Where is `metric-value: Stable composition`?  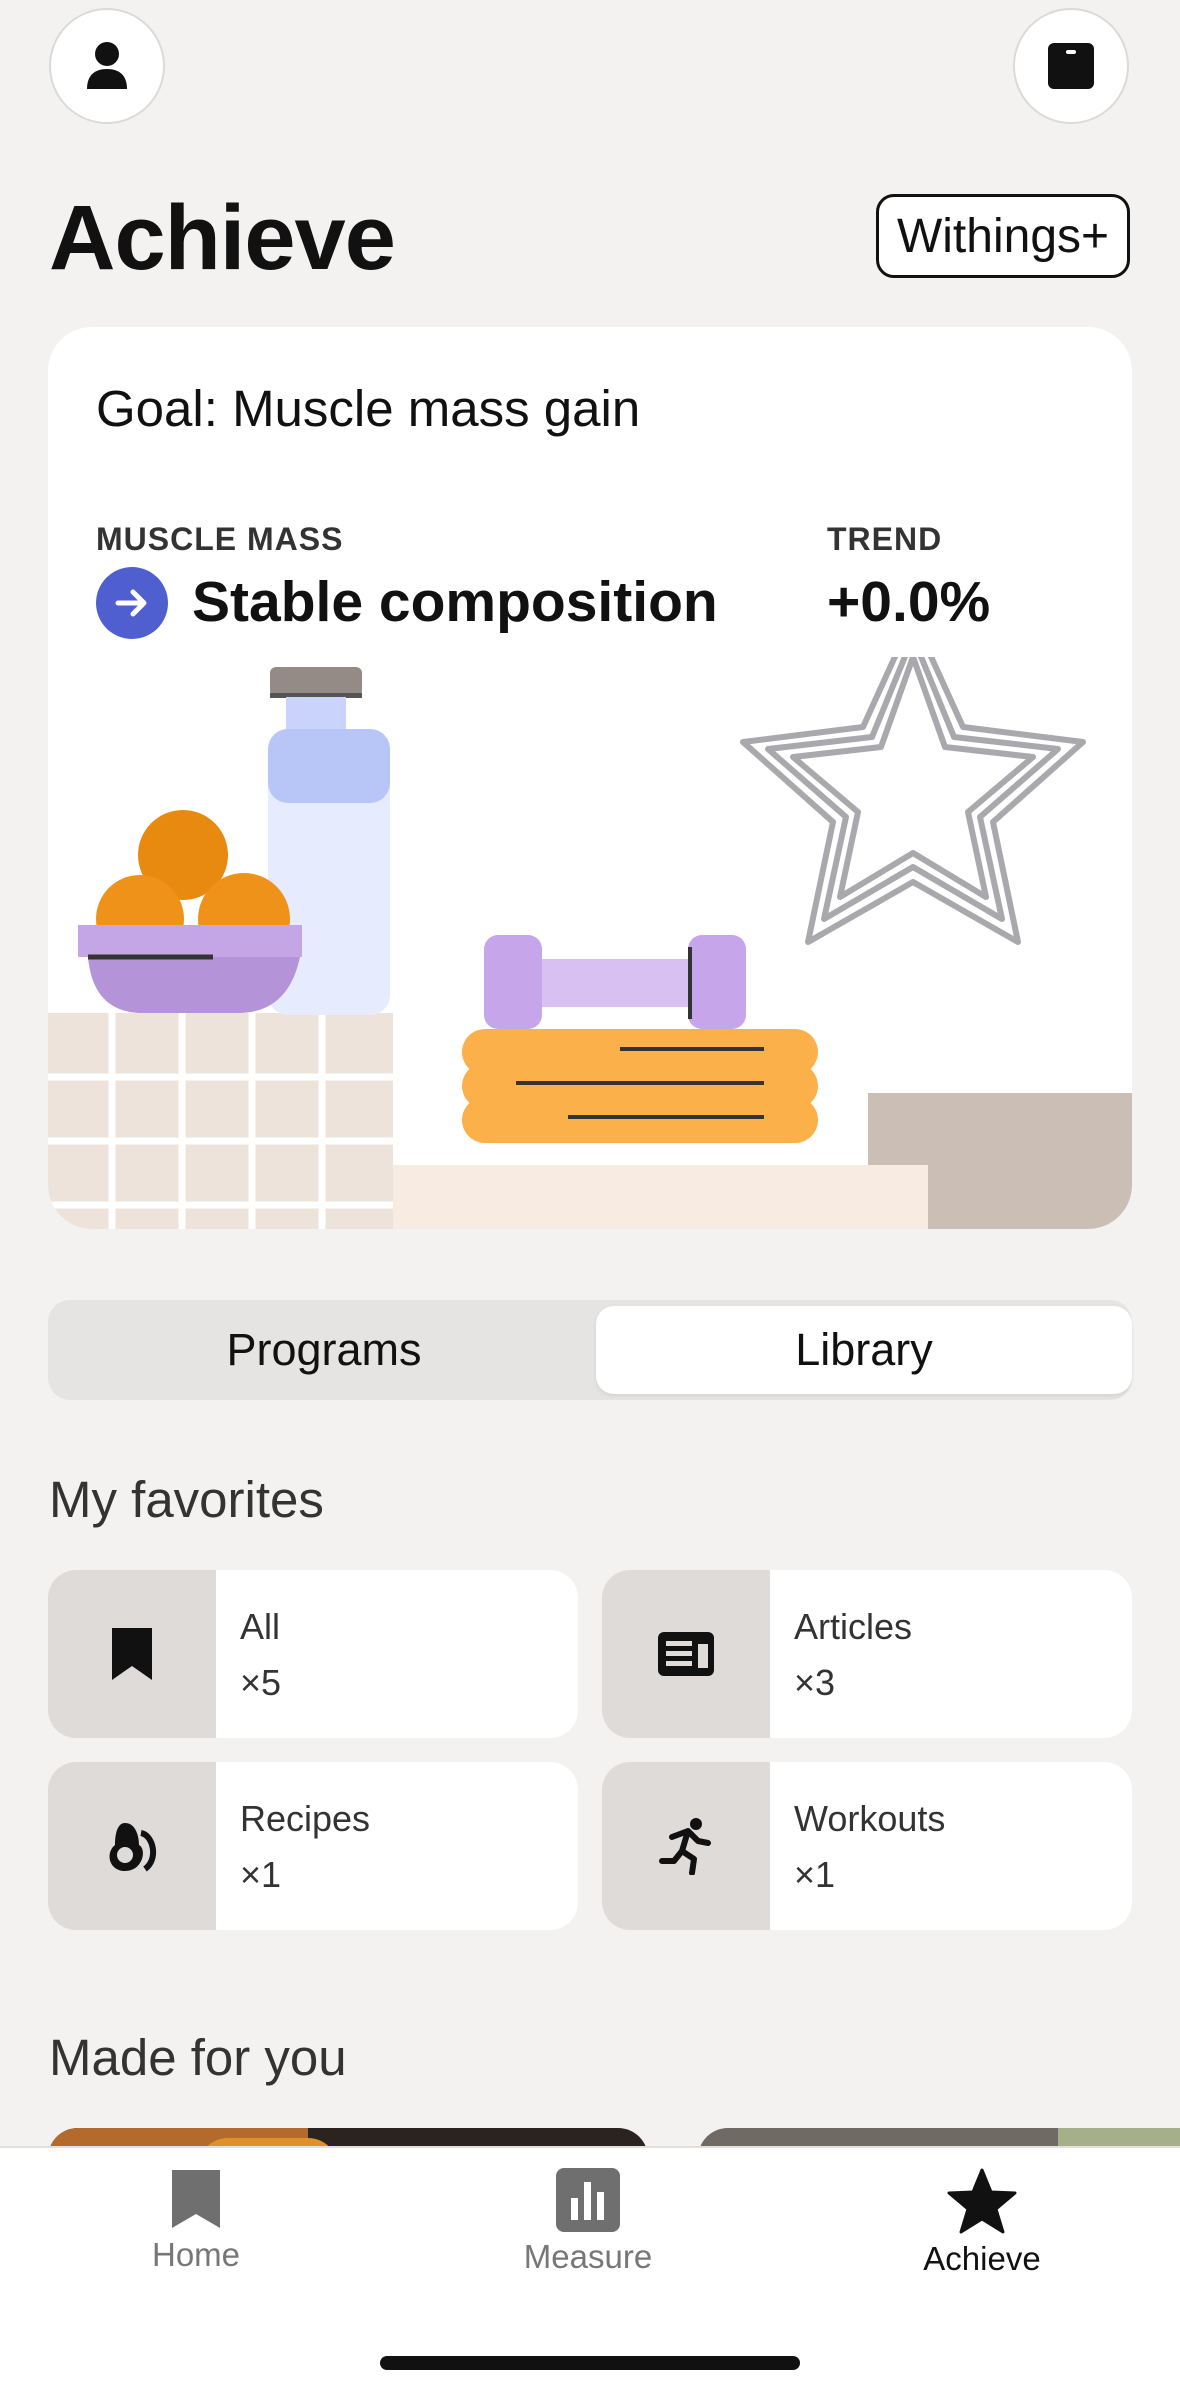 metric-value: Stable composition is located at coordinates (455, 602).